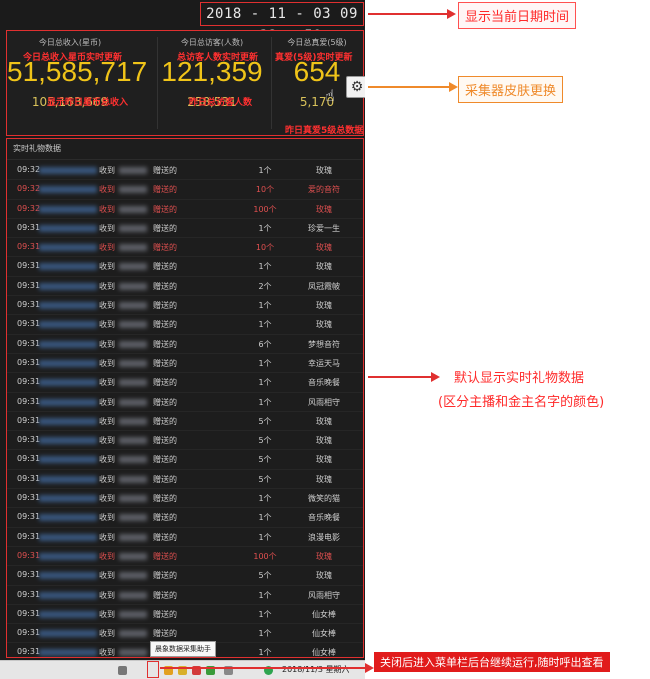 The image size is (650, 679). I want to click on callout-clock: 显示当前日期时间, so click(517, 15).